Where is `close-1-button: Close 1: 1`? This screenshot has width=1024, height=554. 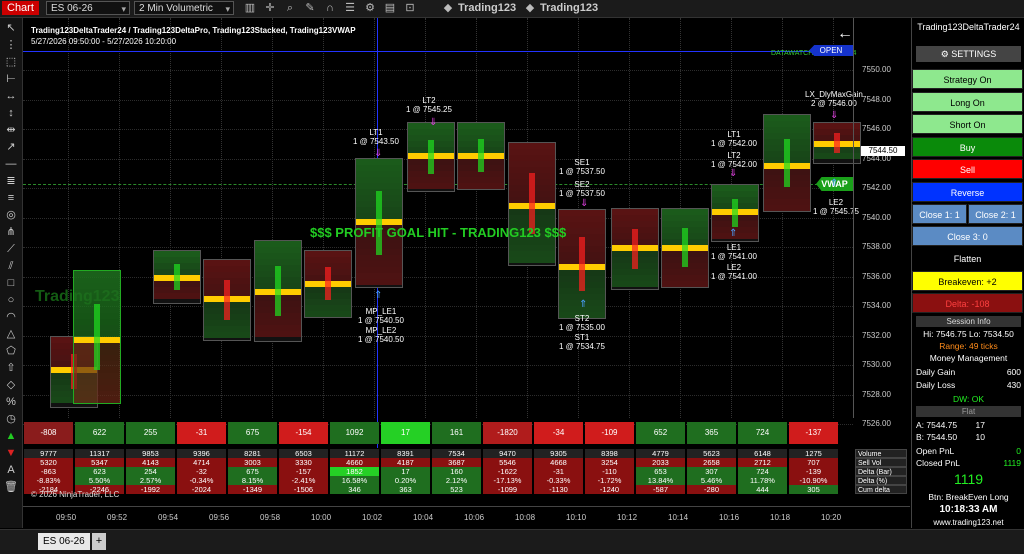
close-1-button: Close 1: 1 is located at coordinates (939, 214).